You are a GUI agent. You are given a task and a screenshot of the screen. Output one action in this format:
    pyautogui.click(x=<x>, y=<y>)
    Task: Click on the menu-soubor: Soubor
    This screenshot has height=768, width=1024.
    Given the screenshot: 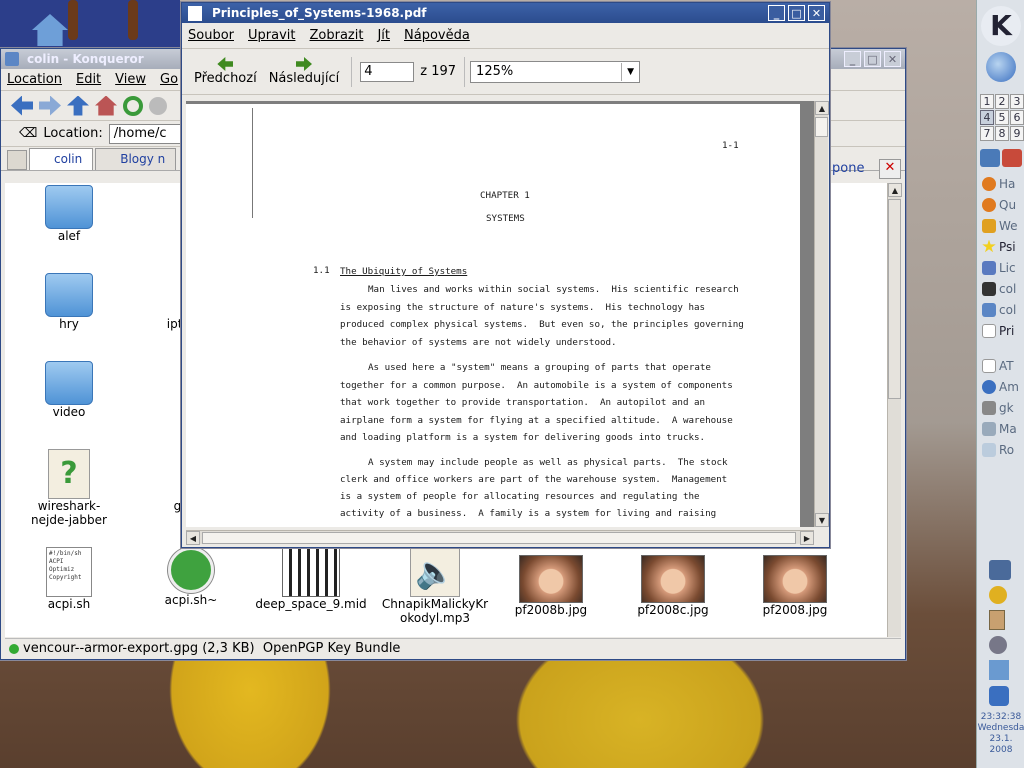 What is the action you would take?
    pyautogui.click(x=211, y=35)
    